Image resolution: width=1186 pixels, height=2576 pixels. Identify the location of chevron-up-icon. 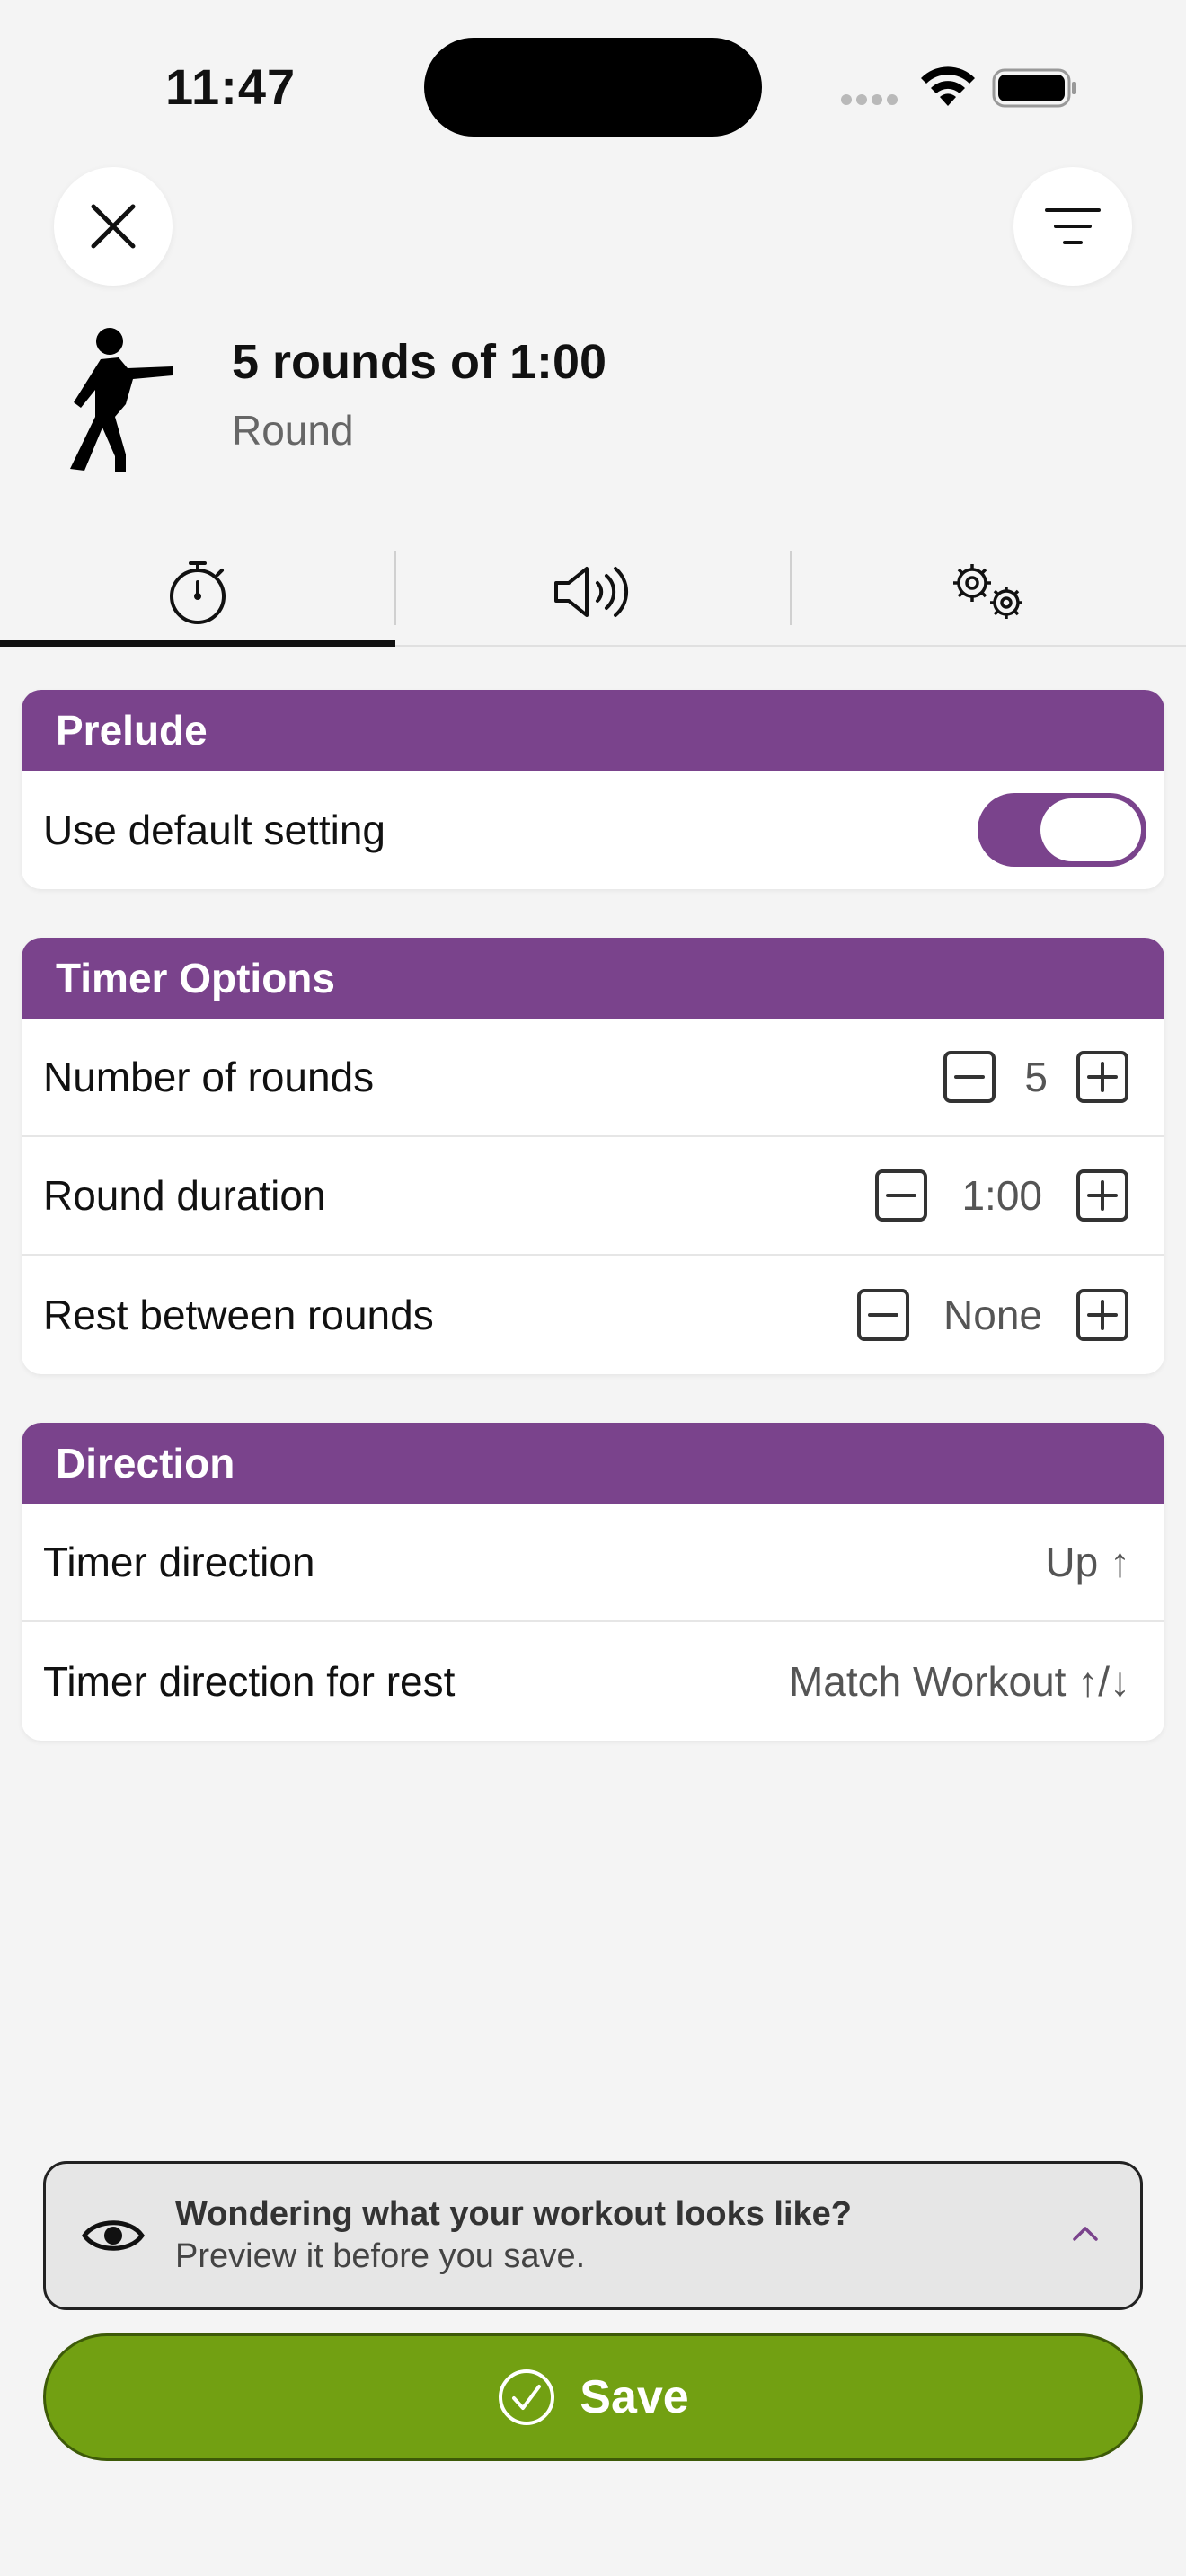
(1085, 2234).